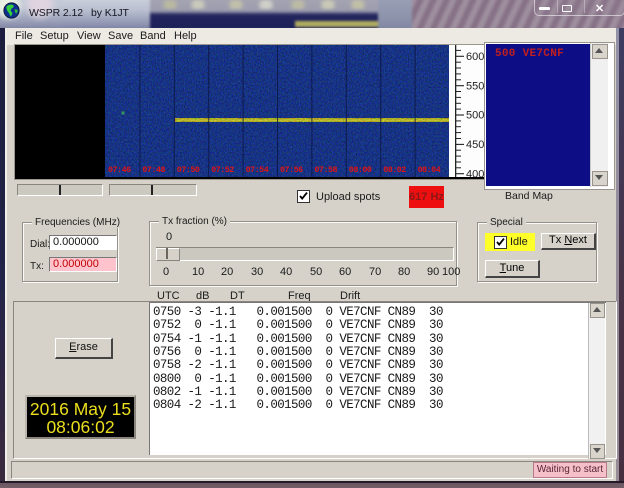 The height and width of the screenshot is (488, 624). Describe the element at coordinates (394, 170) in the screenshot. I see `svg-text: 08:02` at that location.